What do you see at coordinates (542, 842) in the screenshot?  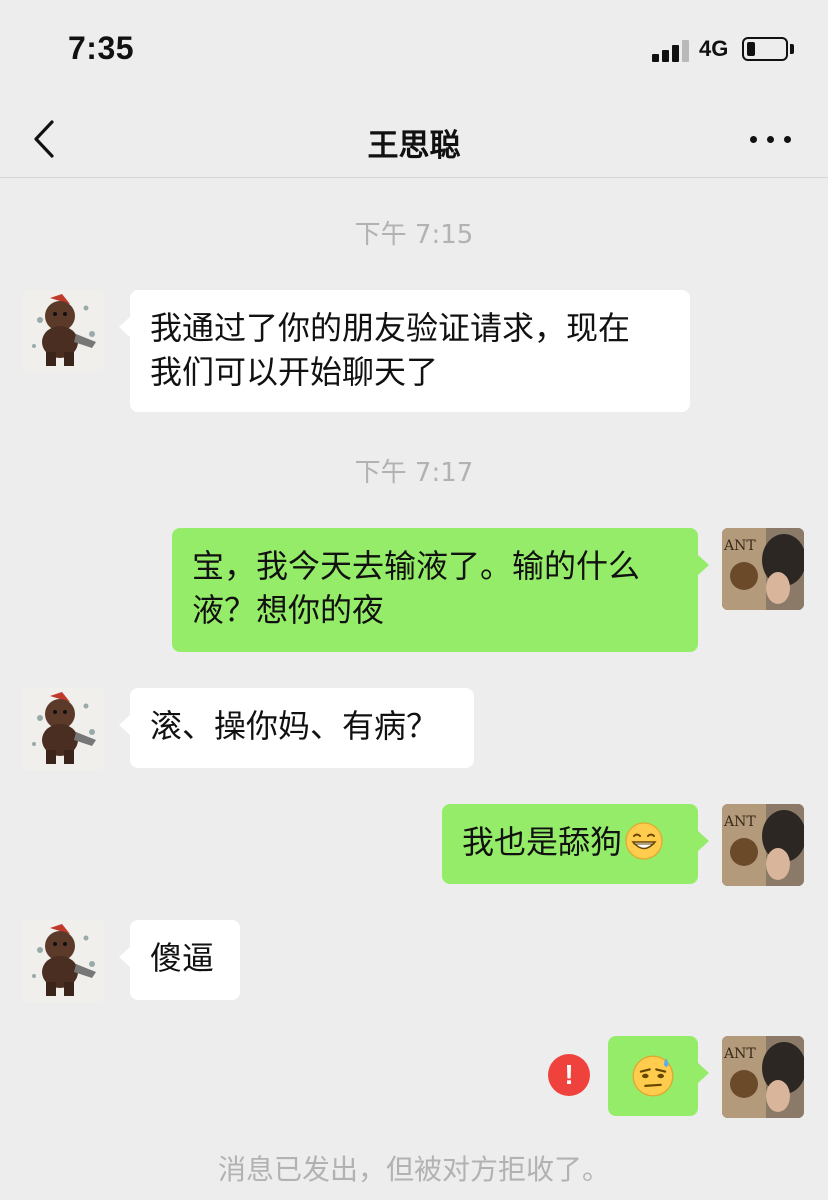 I see `message-line: 我也是舔狗` at bounding box center [542, 842].